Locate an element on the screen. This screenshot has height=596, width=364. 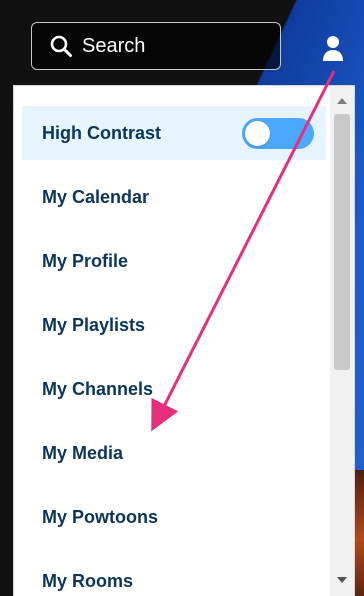
search-button: Search is located at coordinates (156, 46).